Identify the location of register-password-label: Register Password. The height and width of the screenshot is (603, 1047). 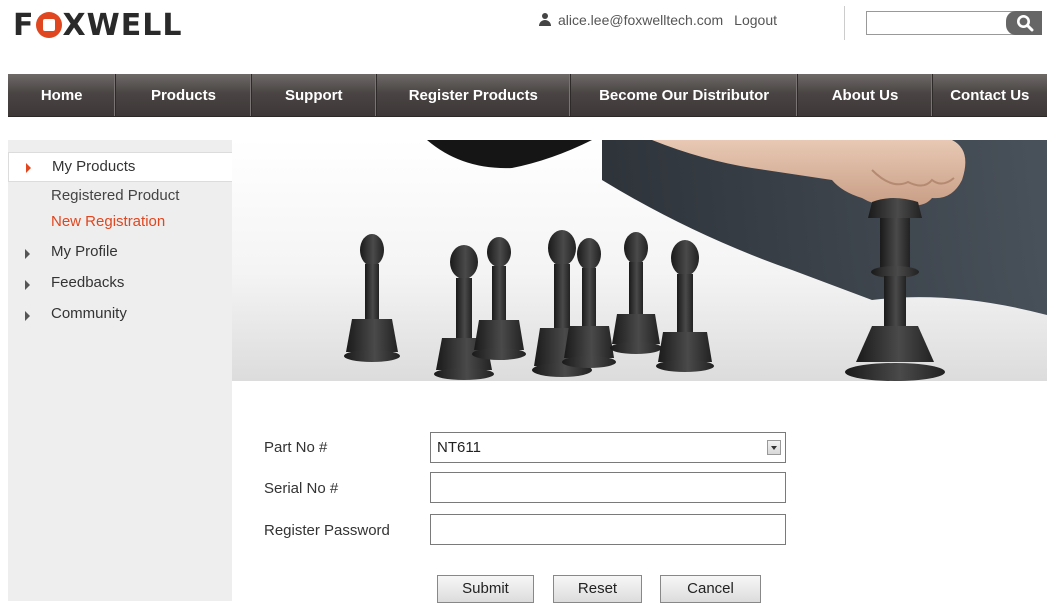
(327, 530).